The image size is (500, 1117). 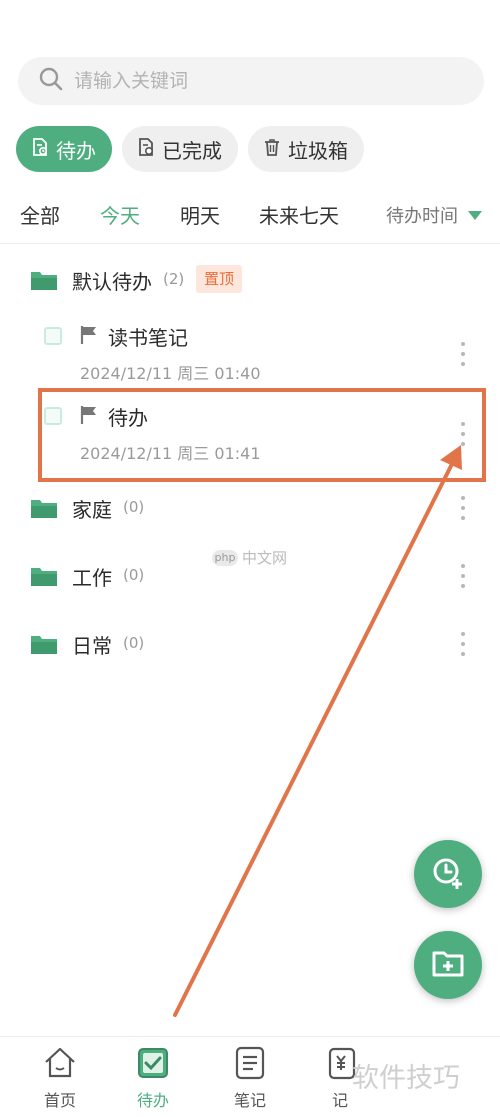 What do you see at coordinates (265, 558) in the screenshot?
I see `watermark-text: 中文网` at bounding box center [265, 558].